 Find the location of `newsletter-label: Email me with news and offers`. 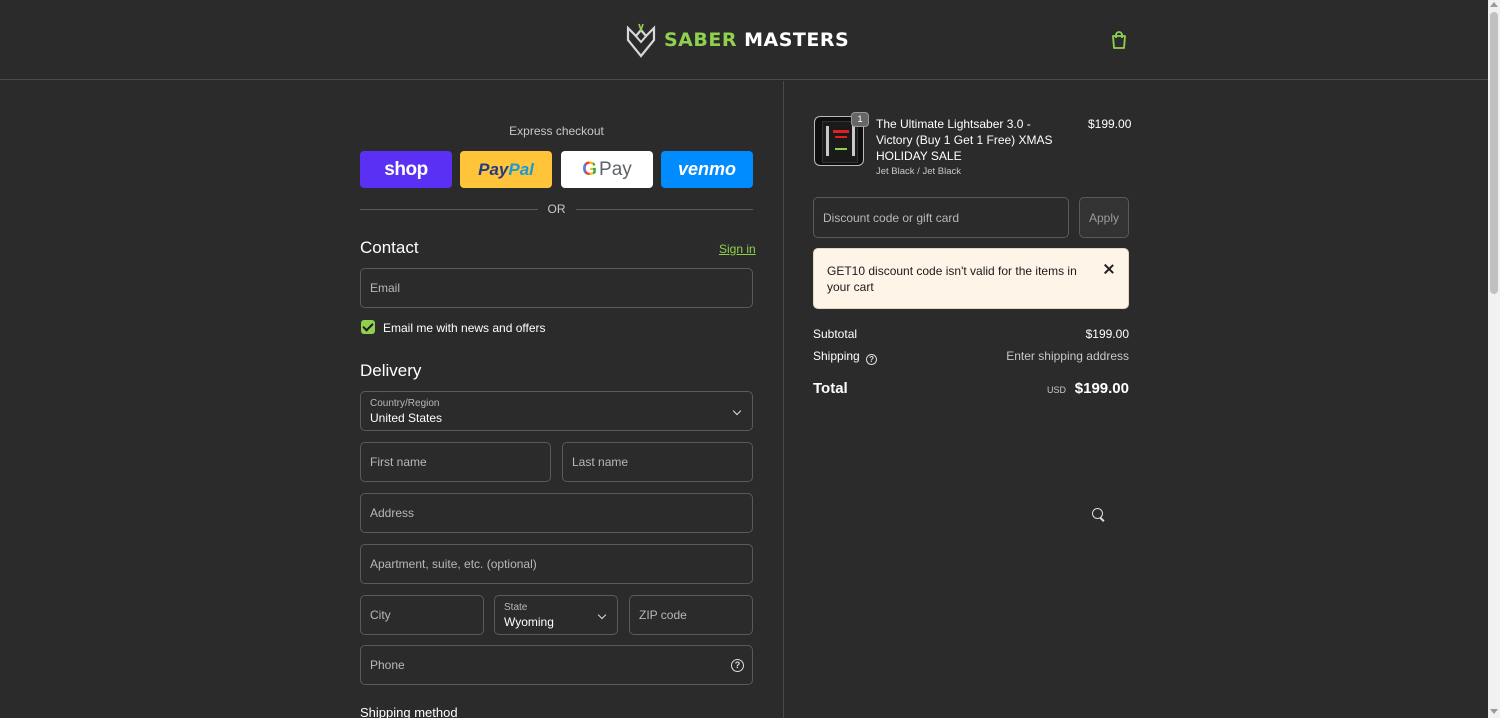

newsletter-label: Email me with news and offers is located at coordinates (464, 328).